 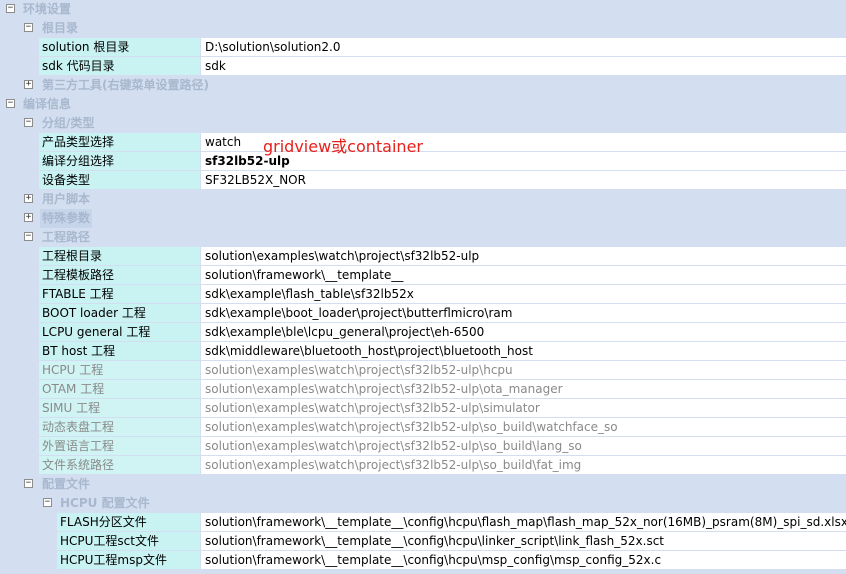 What do you see at coordinates (523, 275) in the screenshot?
I see `property-value: solution\framework\__template__` at bounding box center [523, 275].